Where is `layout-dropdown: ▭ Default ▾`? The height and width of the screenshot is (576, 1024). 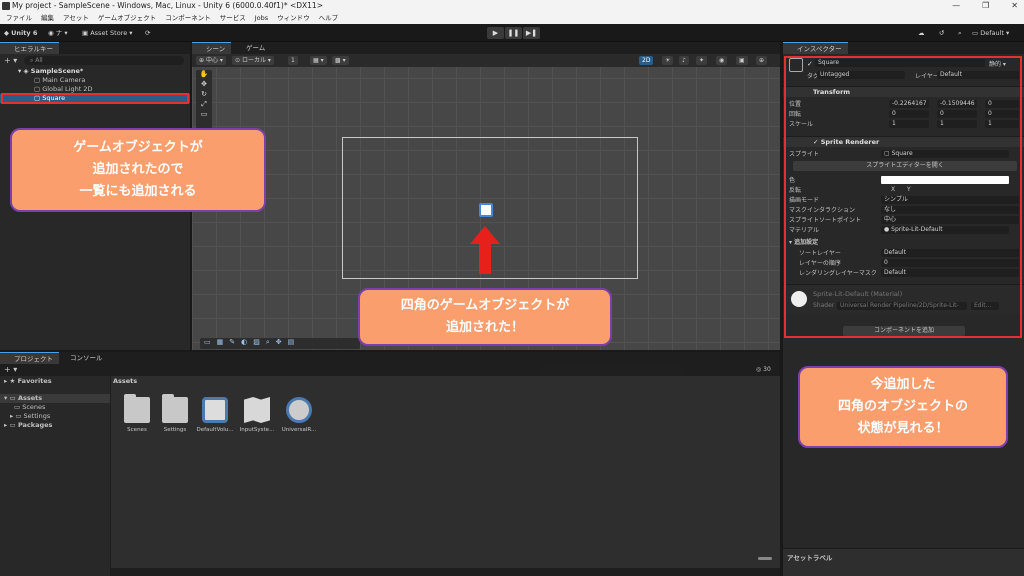 layout-dropdown: ▭ Default ▾ is located at coordinates (990, 33).